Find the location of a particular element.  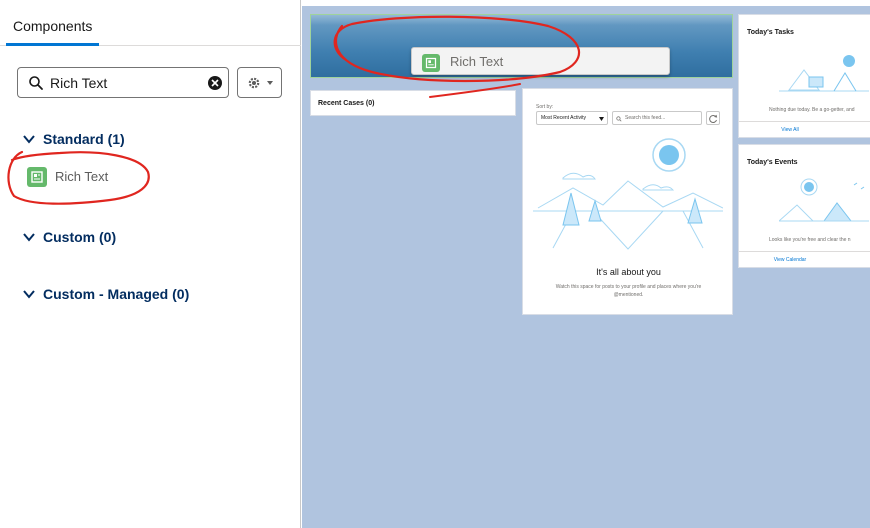

section-custom-managed-label: Custom - Managed (0) is located at coordinates (116, 294).